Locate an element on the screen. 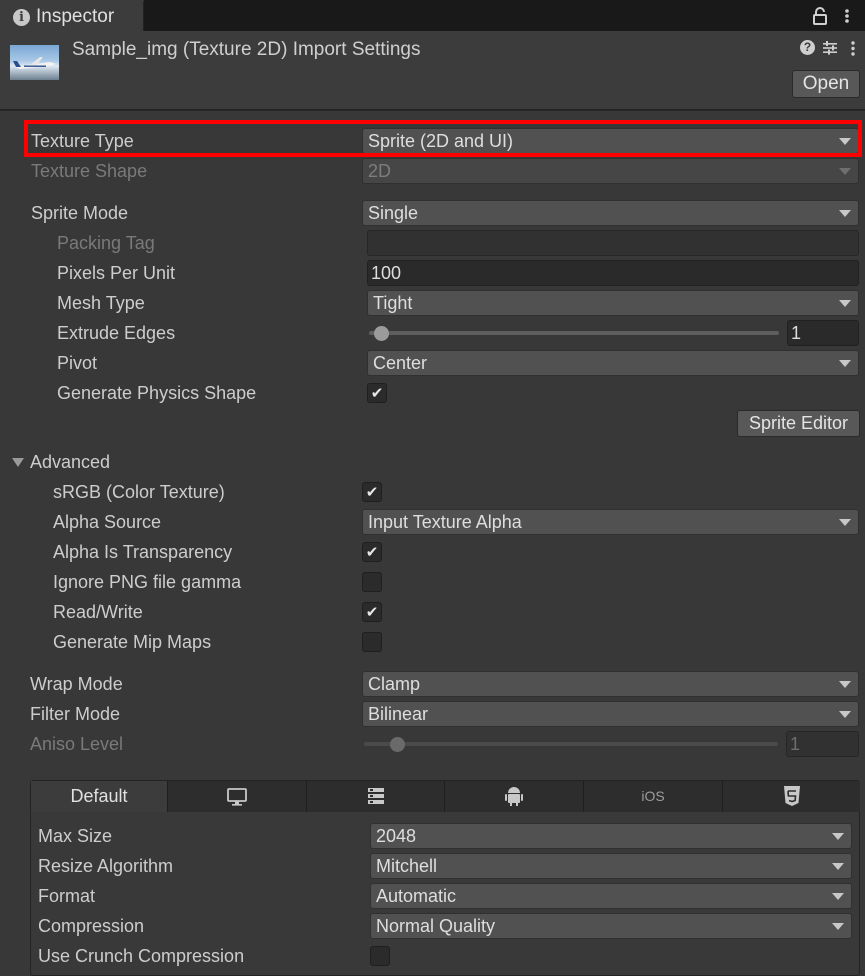 The image size is (865, 976). format-label: Format is located at coordinates (67, 896).